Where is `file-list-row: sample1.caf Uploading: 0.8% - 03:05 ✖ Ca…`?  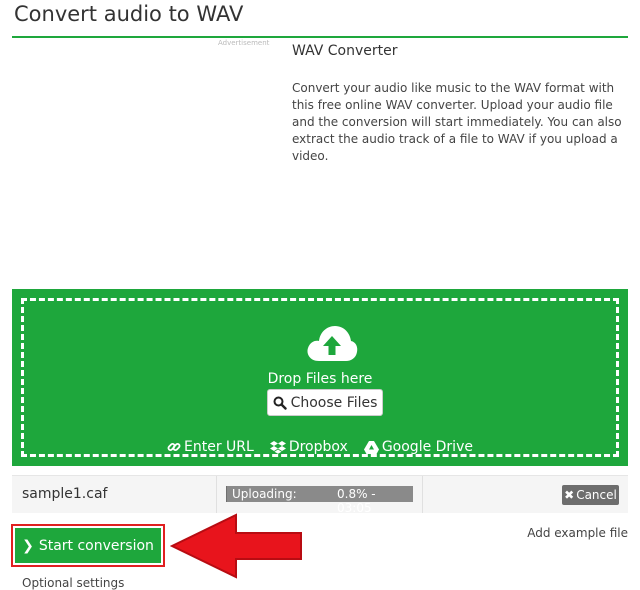
file-list-row: sample1.caf Uploading: 0.8% - 03:05 ✖ Ca… is located at coordinates (320, 495).